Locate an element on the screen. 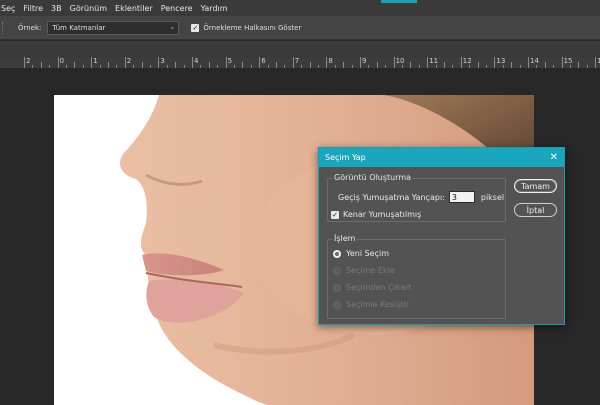 This screenshot has height=405, width=600. document-tab-strip is located at coordinates (300, 49).